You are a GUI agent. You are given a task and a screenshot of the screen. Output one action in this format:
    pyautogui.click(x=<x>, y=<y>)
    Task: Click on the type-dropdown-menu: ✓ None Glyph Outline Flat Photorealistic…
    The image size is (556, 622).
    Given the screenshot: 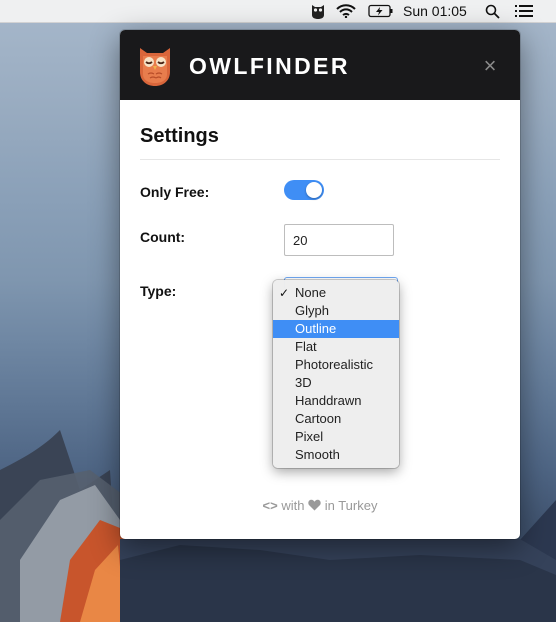 What is the action you would take?
    pyautogui.click(x=336, y=374)
    